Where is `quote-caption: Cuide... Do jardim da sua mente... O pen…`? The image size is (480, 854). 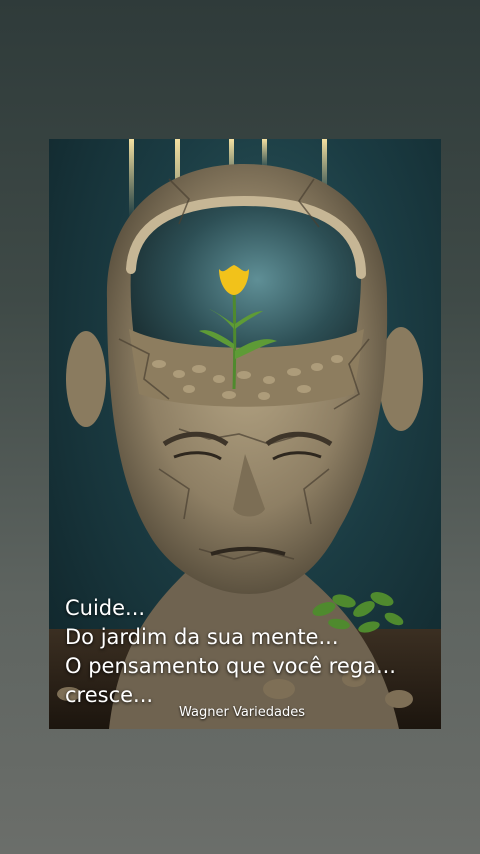 quote-caption: Cuide... Do jardim da sua mente... O pen… is located at coordinates (230, 652).